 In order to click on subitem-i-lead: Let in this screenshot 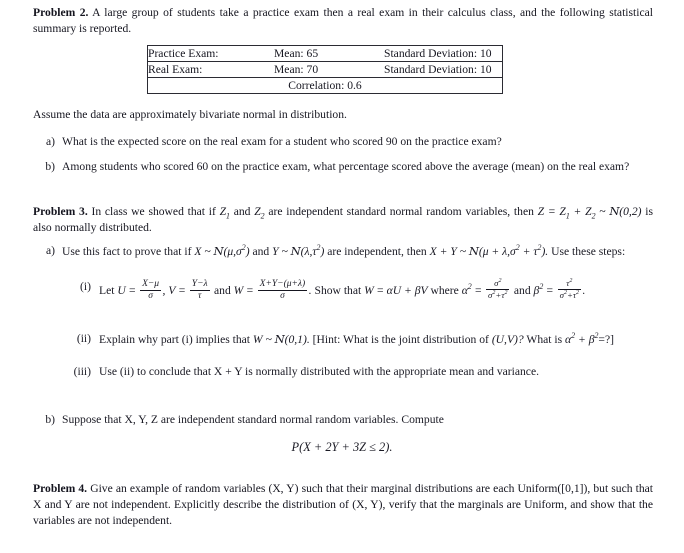, I will do `click(107, 291)`.